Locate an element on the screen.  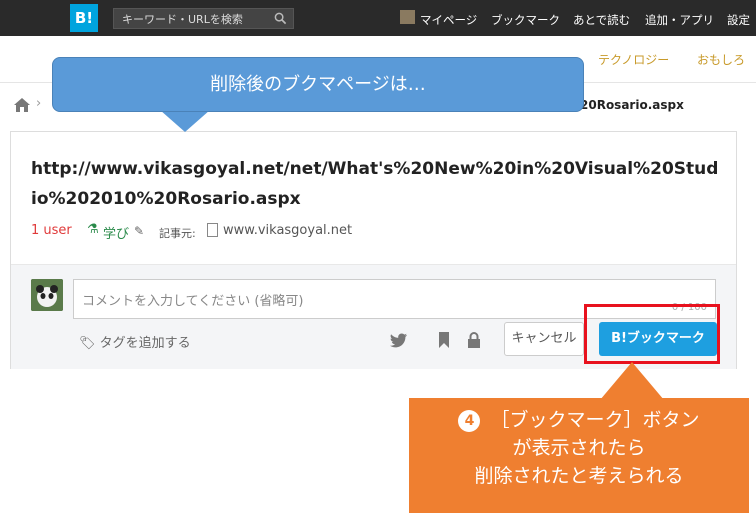
category-technology: テクノロジー is located at coordinates (633, 59).